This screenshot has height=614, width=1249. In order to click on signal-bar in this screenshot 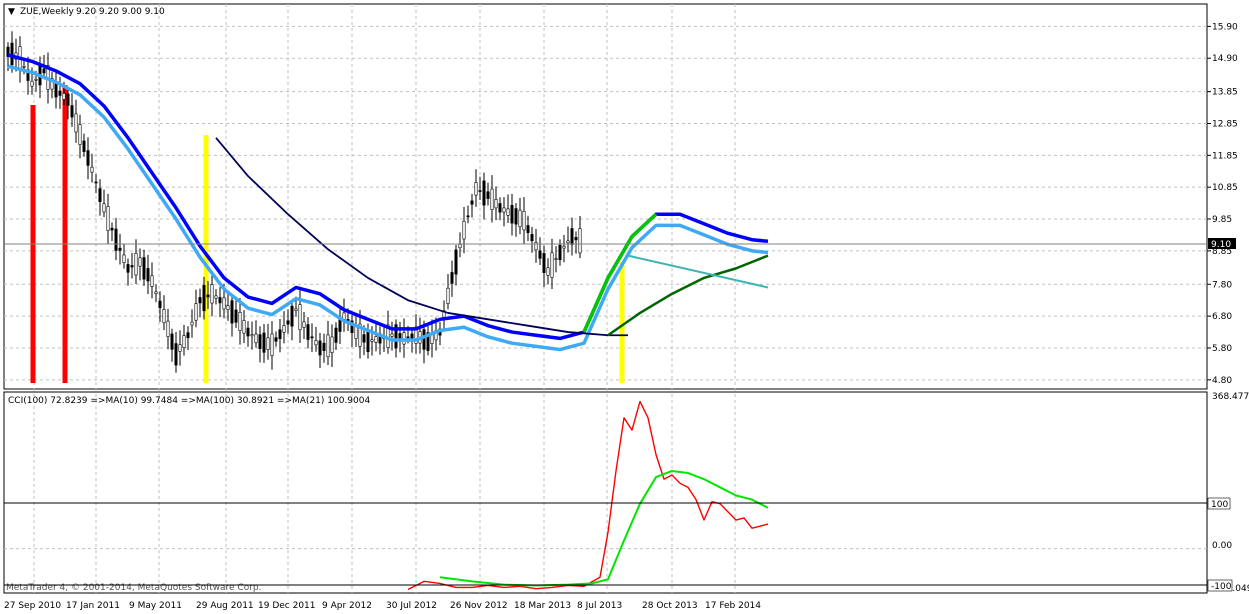, I will do `click(622, 322)`.